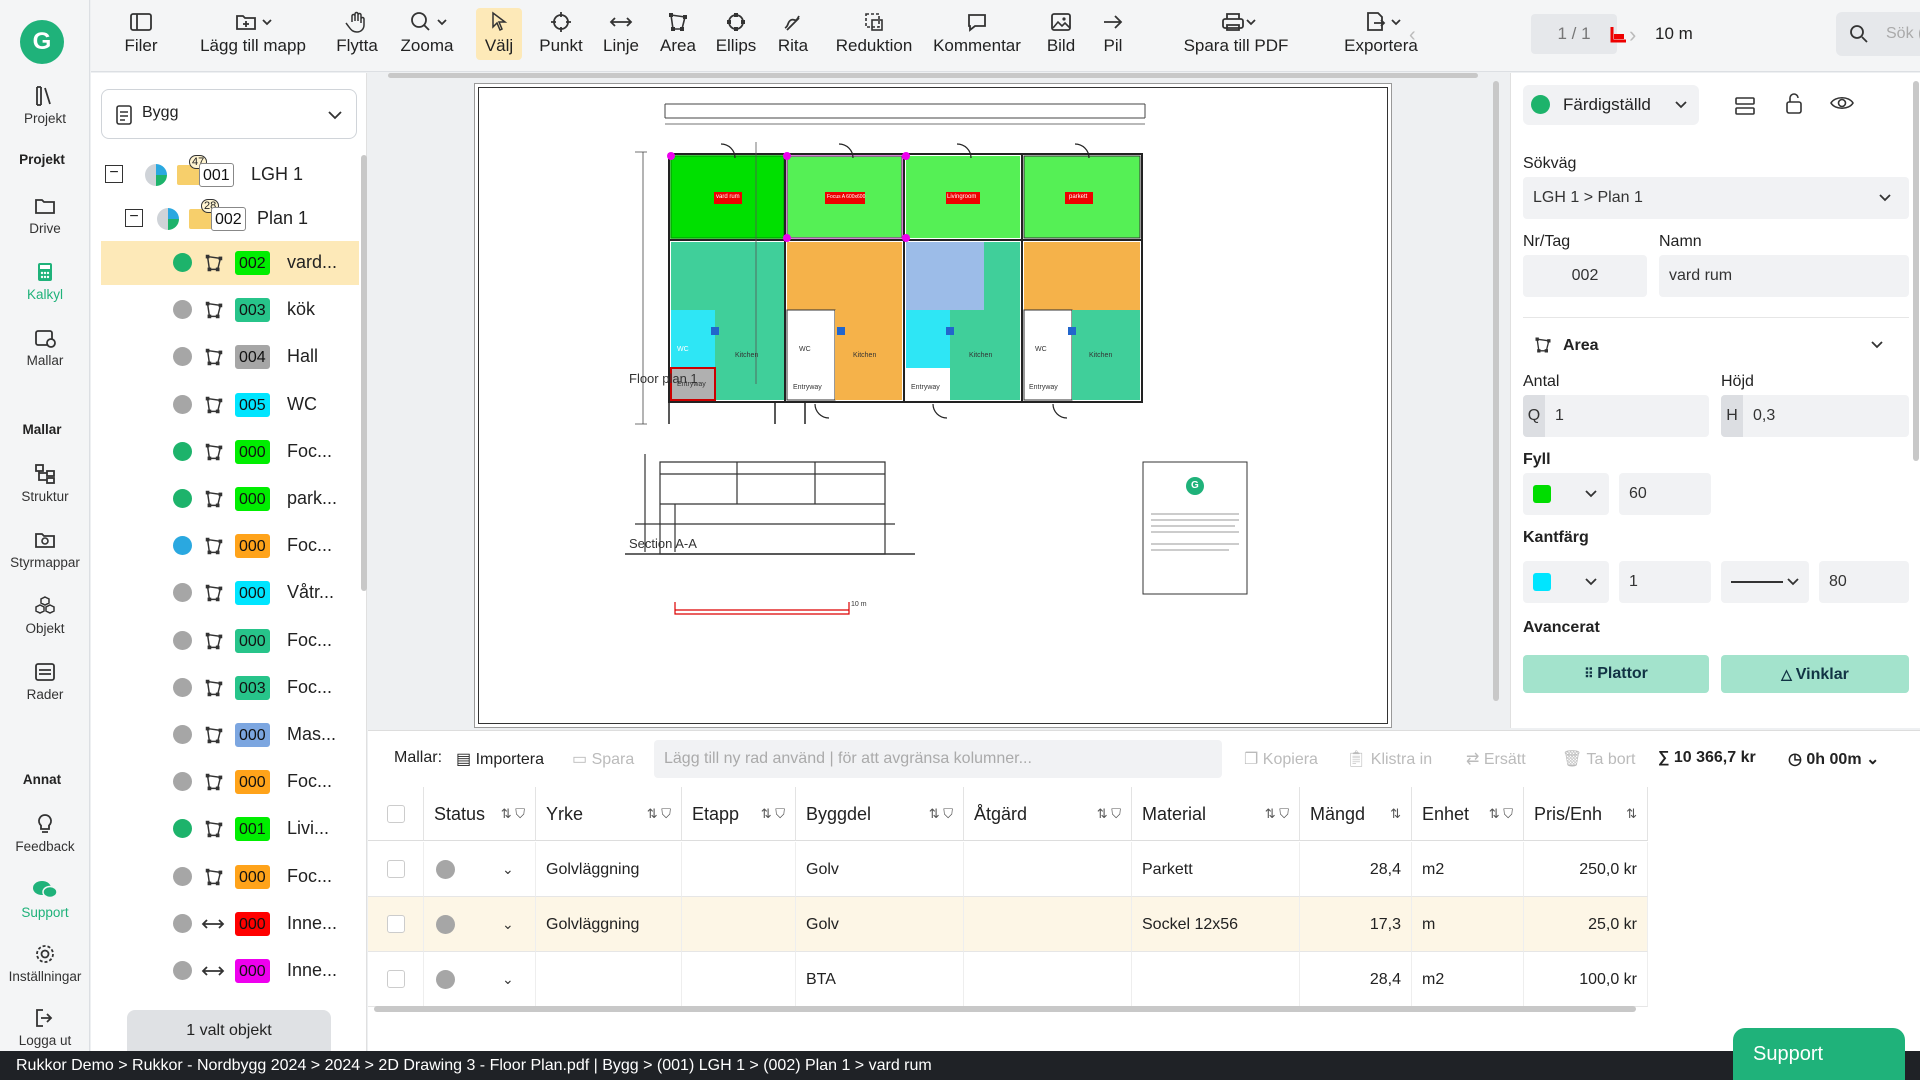  I want to click on canvas-scrollbar-v, so click(1496, 391).